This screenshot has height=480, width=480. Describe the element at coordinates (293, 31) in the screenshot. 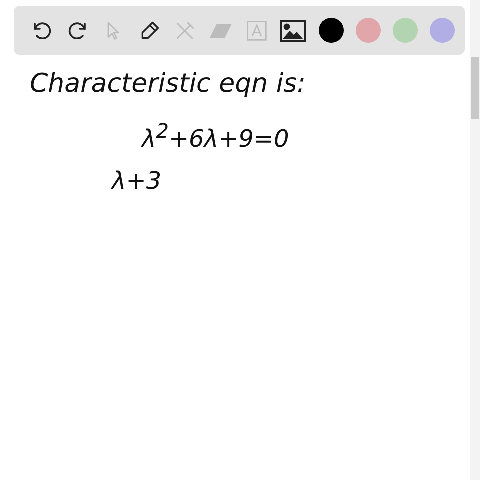

I see `image-icon` at that location.